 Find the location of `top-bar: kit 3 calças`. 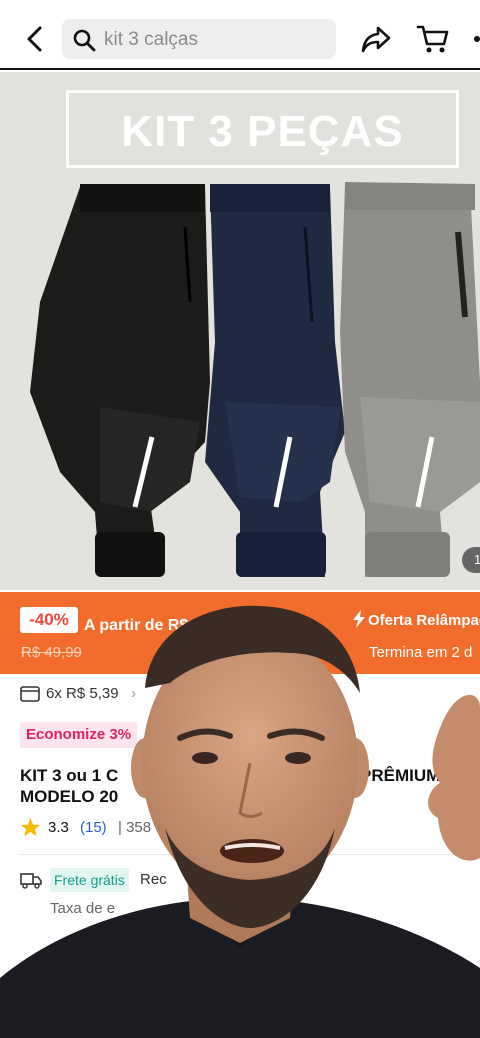

top-bar: kit 3 calças is located at coordinates (240, 35).